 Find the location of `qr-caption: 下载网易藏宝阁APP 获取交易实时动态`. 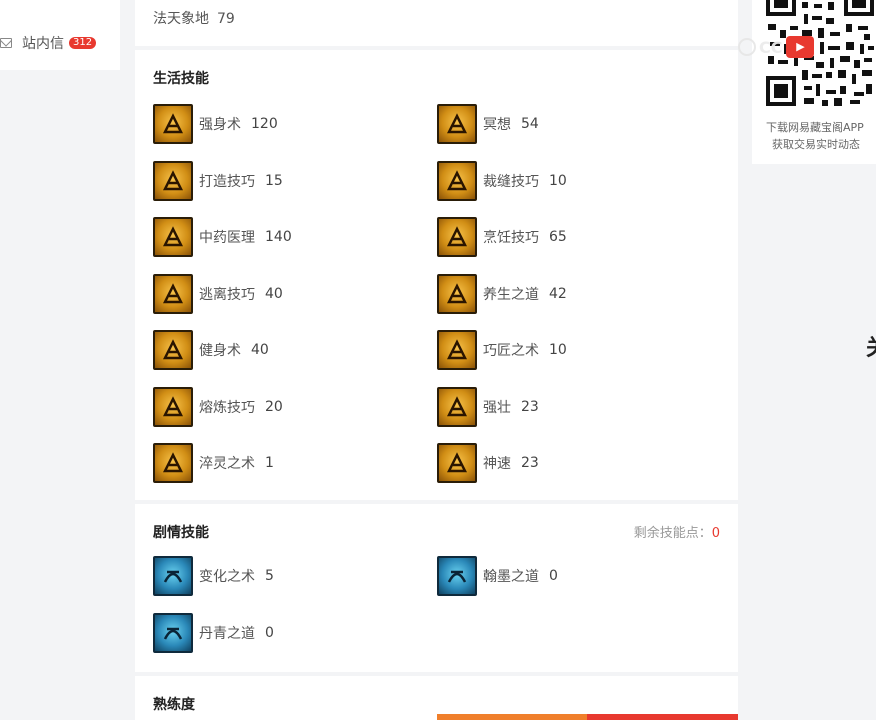

qr-caption: 下载网易藏宝阁APP 获取交易实时动态 is located at coordinates (821, 136).